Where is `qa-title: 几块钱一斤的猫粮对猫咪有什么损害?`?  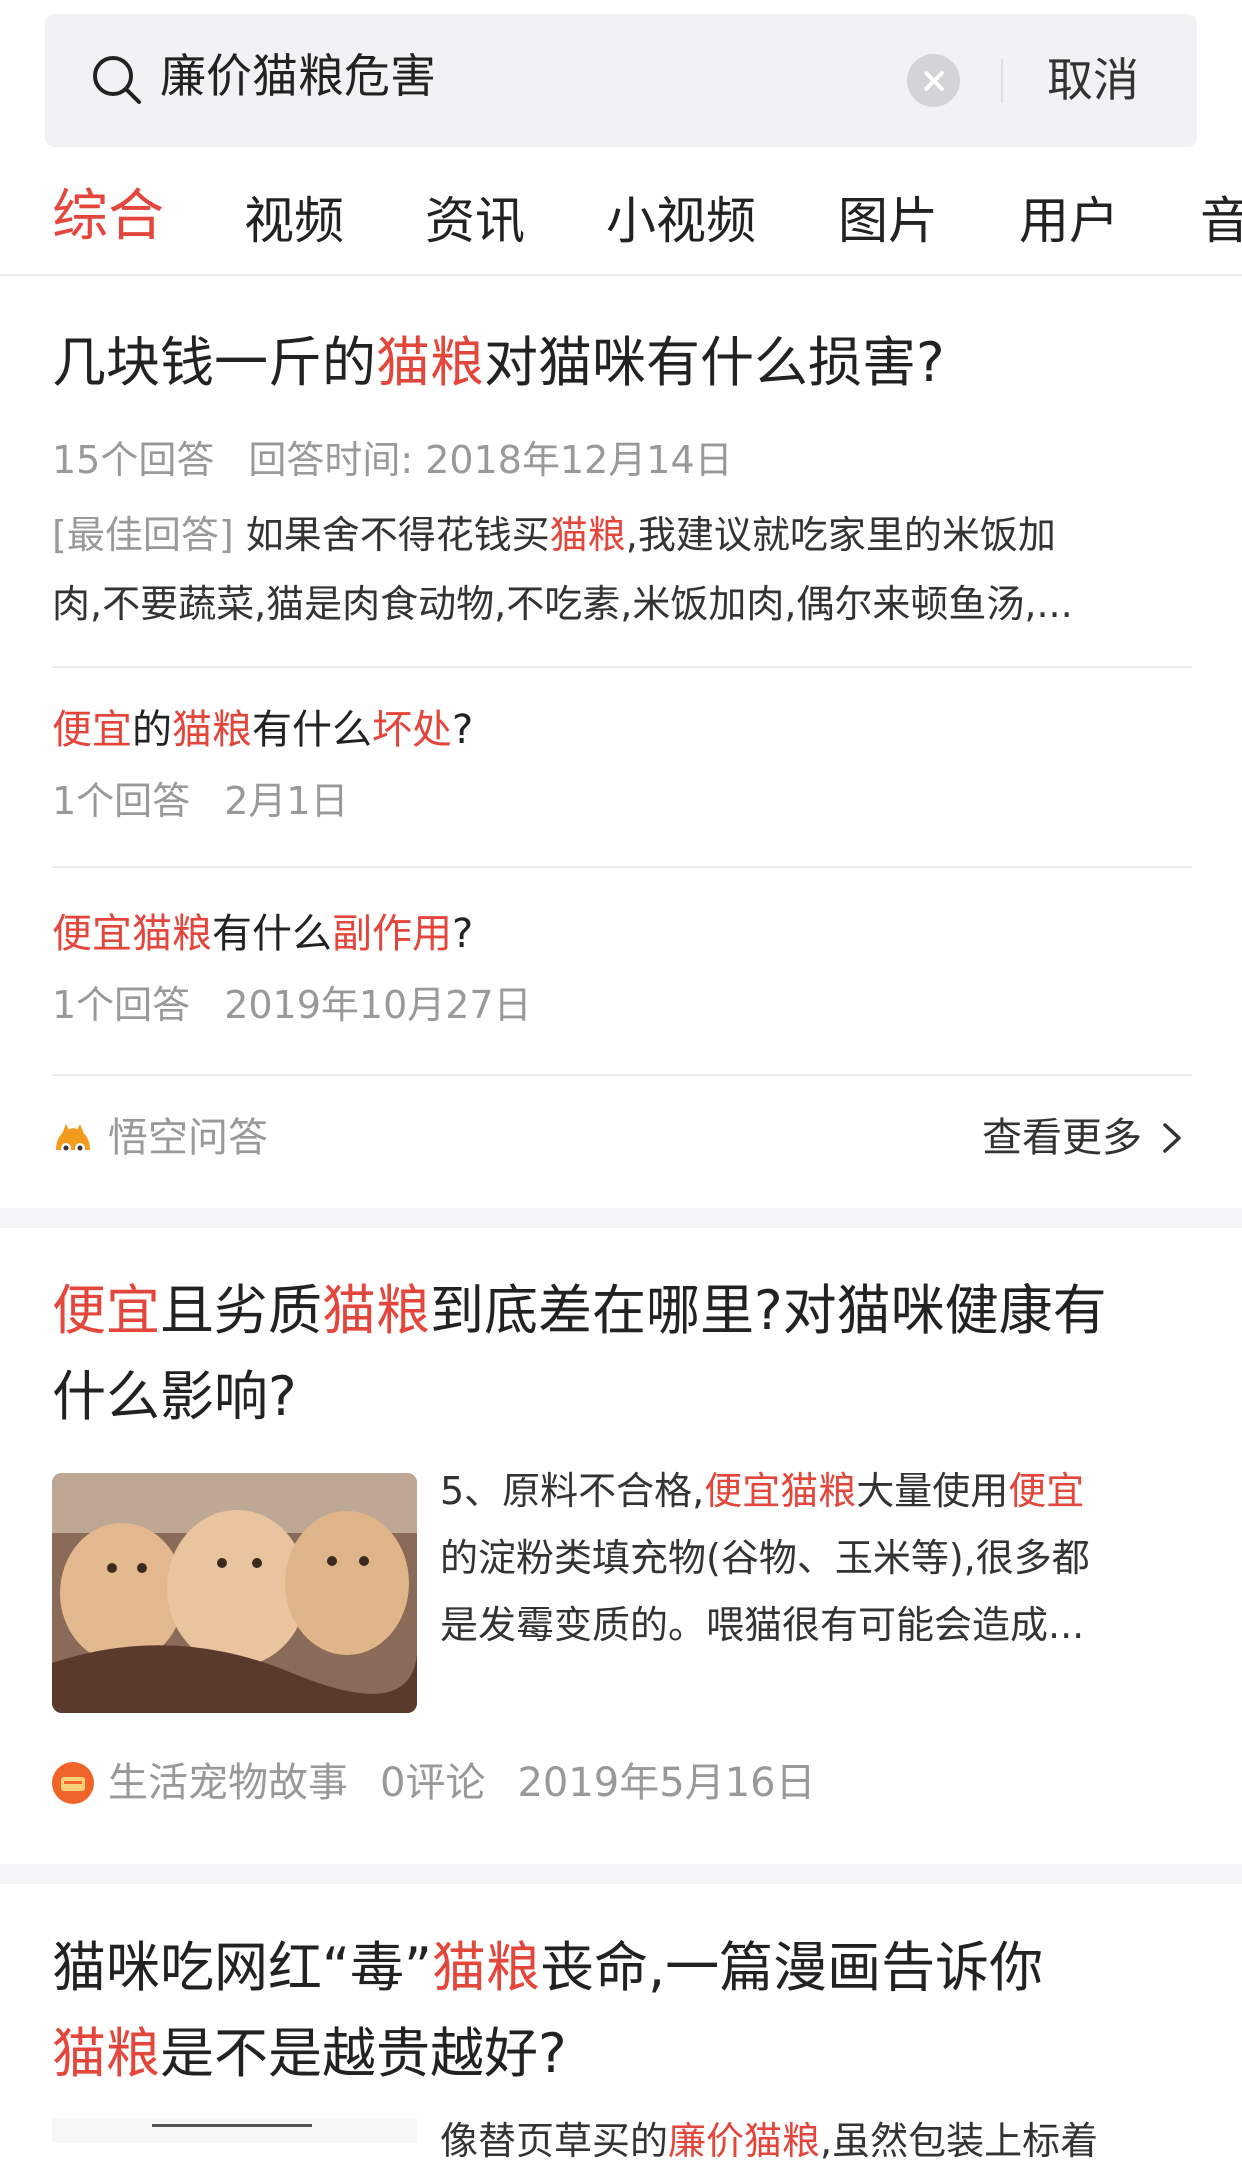 qa-title: 几块钱一斤的猫粮对猫咪有什么损害? is located at coordinates (627, 363).